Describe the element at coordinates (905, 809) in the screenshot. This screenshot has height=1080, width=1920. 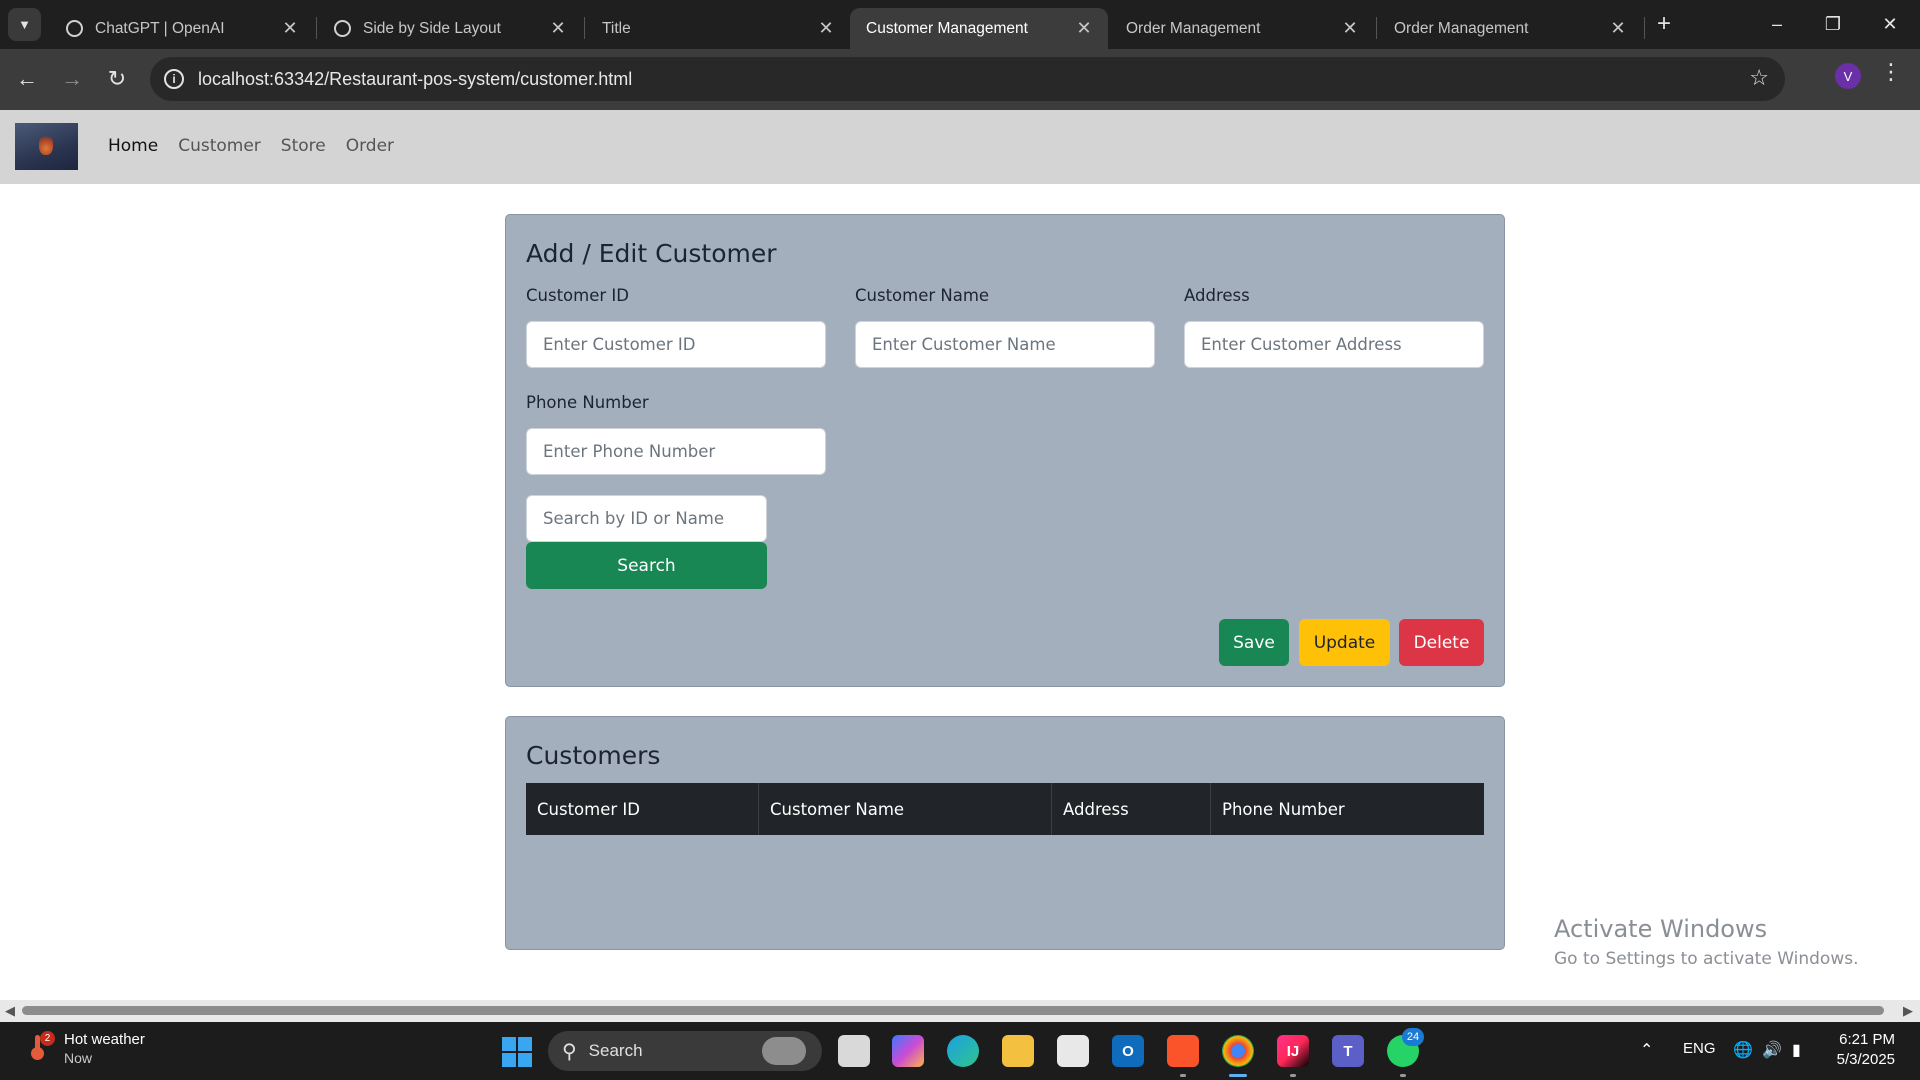
I see `column-header-customer-name: Customer Name` at that location.